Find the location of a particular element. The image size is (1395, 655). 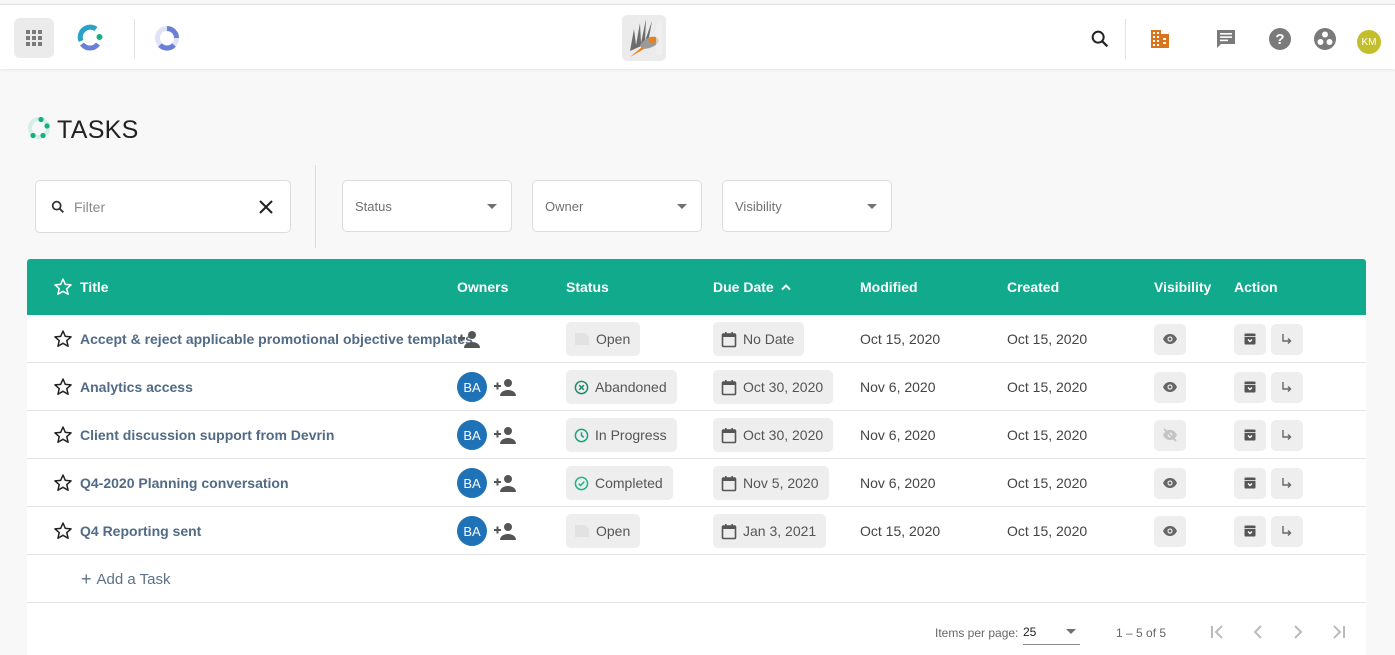

due-date-chip: Jan 3, 2021 is located at coordinates (770, 531).